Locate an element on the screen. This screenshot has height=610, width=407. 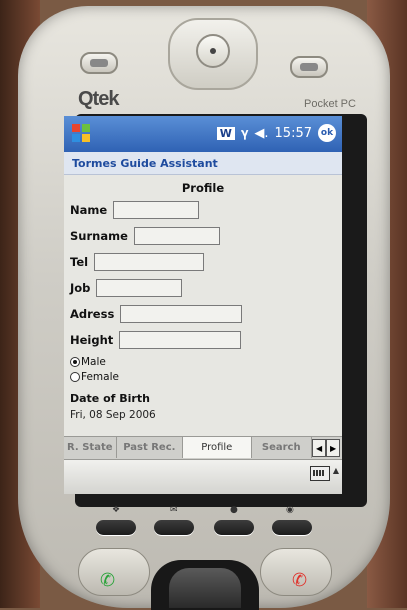
windows-start-icon is located at coordinates (82, 134).